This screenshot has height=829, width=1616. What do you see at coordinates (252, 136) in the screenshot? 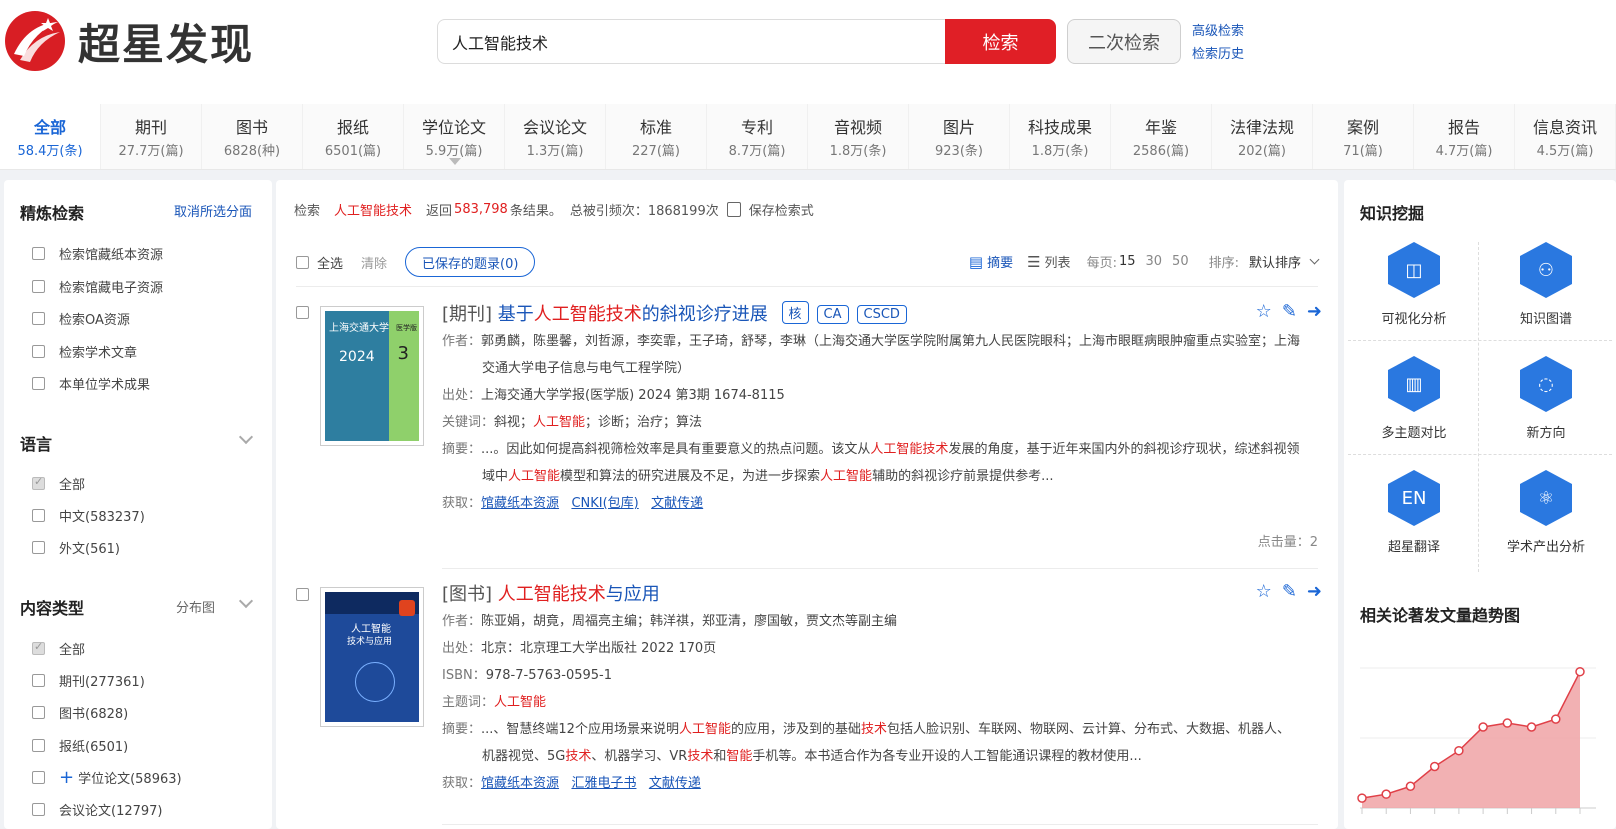
I see `tab-book: 图书 6828(种)` at bounding box center [252, 136].